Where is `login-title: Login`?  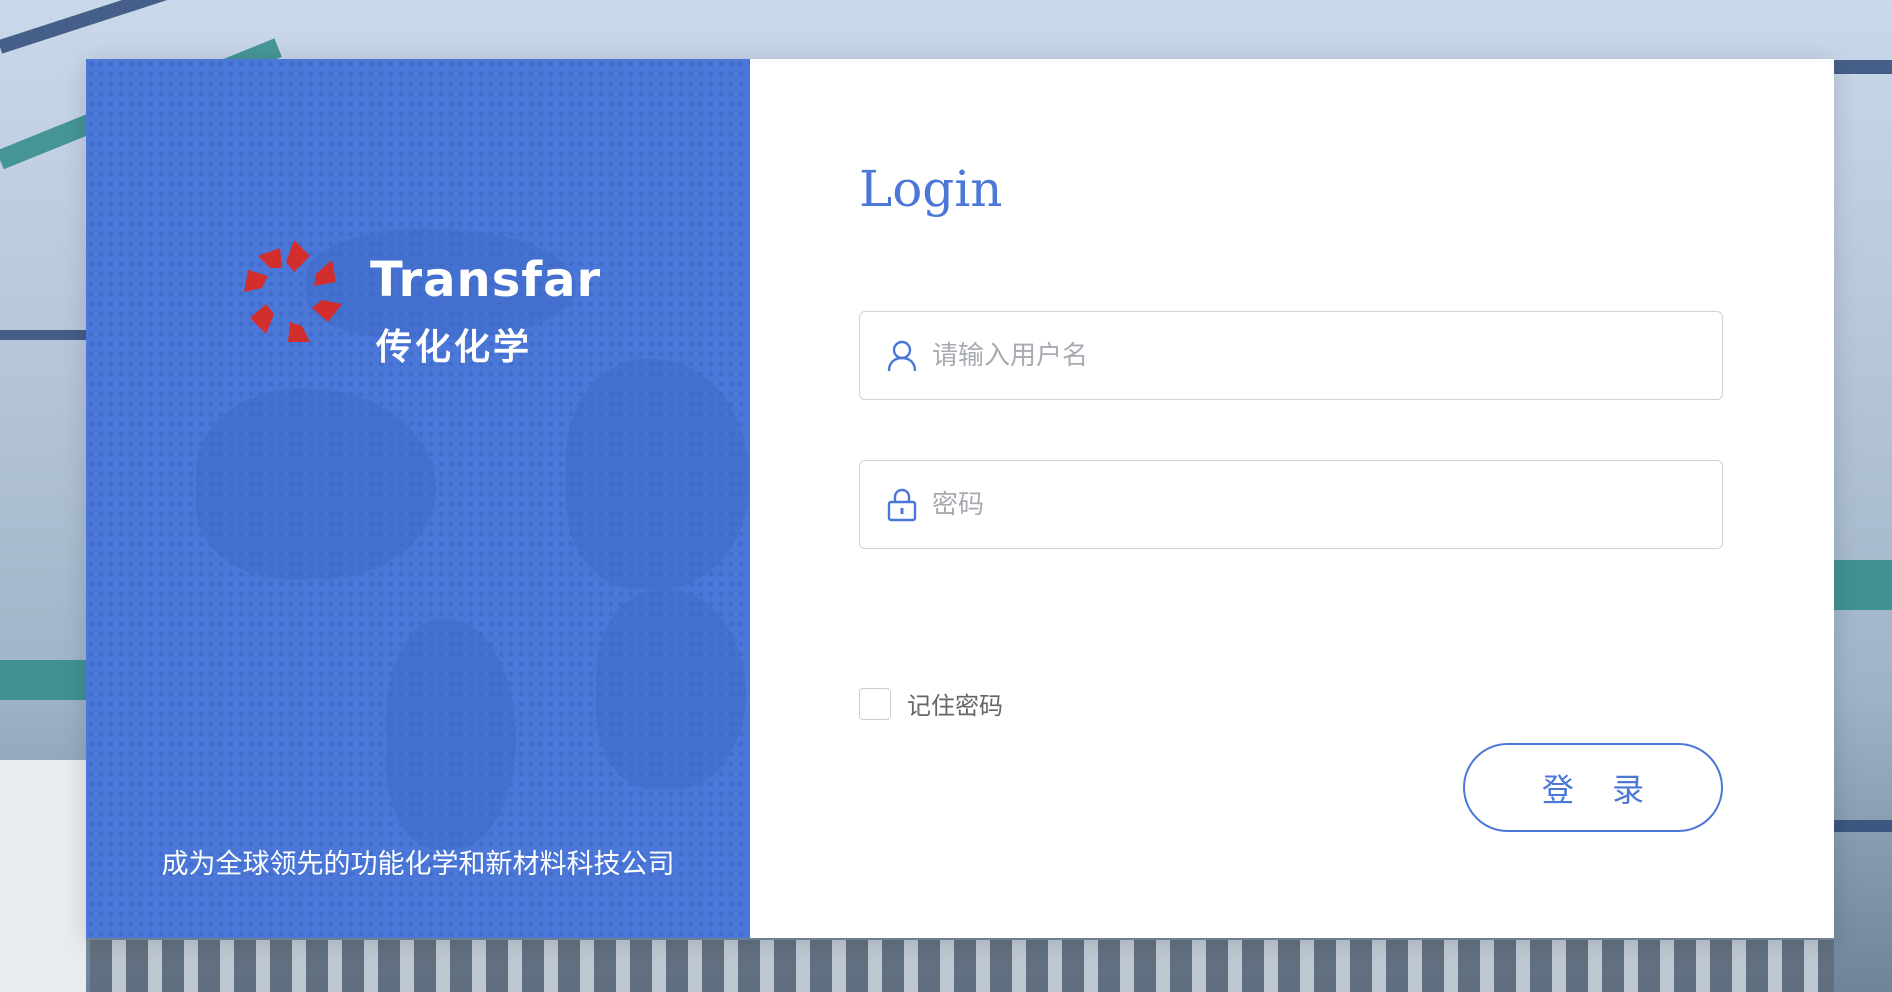 login-title: Login is located at coordinates (931, 189).